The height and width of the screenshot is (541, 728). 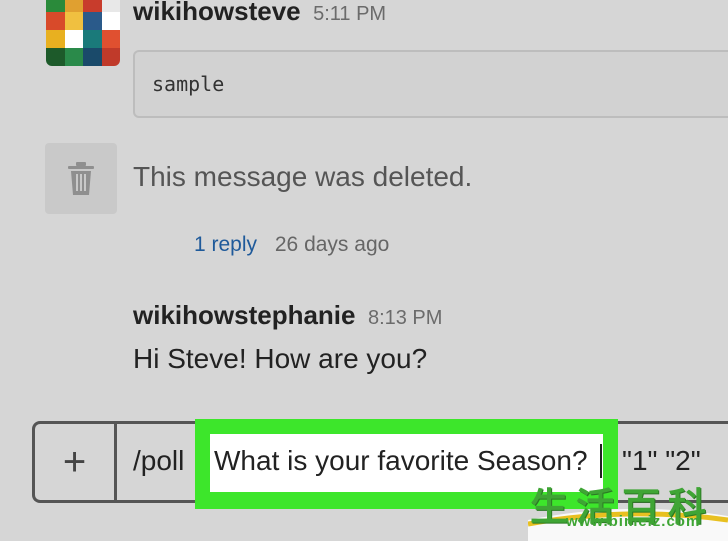 What do you see at coordinates (76, 462) in the screenshot?
I see `attach-button: +` at bounding box center [76, 462].